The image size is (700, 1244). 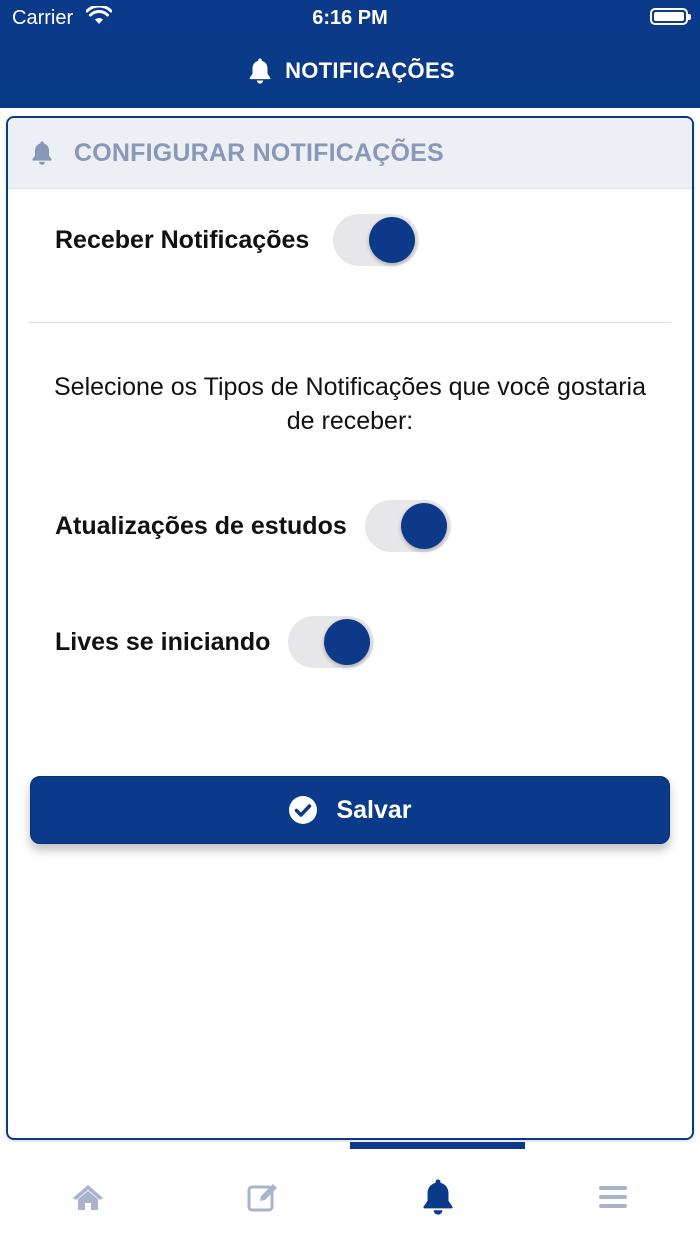 I want to click on status-time: 6:16 PM, so click(x=350, y=18).